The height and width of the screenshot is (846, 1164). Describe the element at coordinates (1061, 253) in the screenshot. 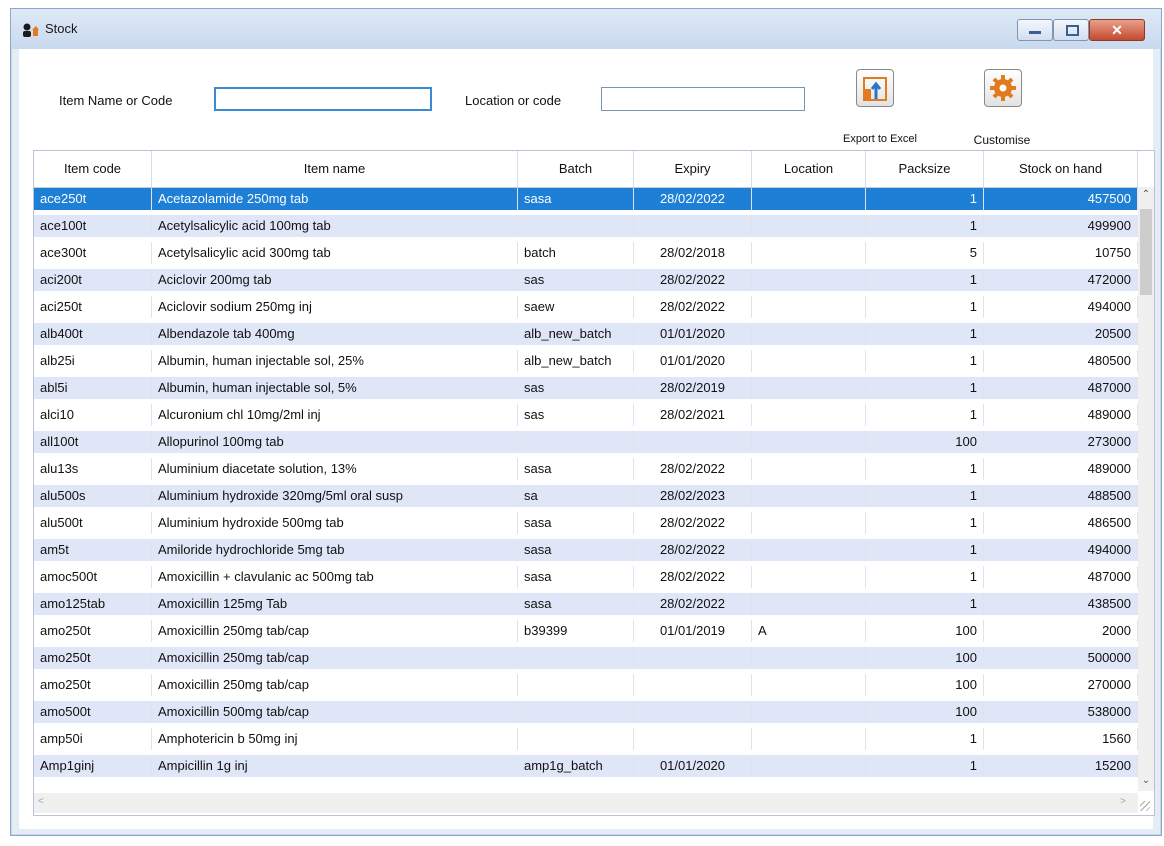

I see `table-cell: 10750` at that location.